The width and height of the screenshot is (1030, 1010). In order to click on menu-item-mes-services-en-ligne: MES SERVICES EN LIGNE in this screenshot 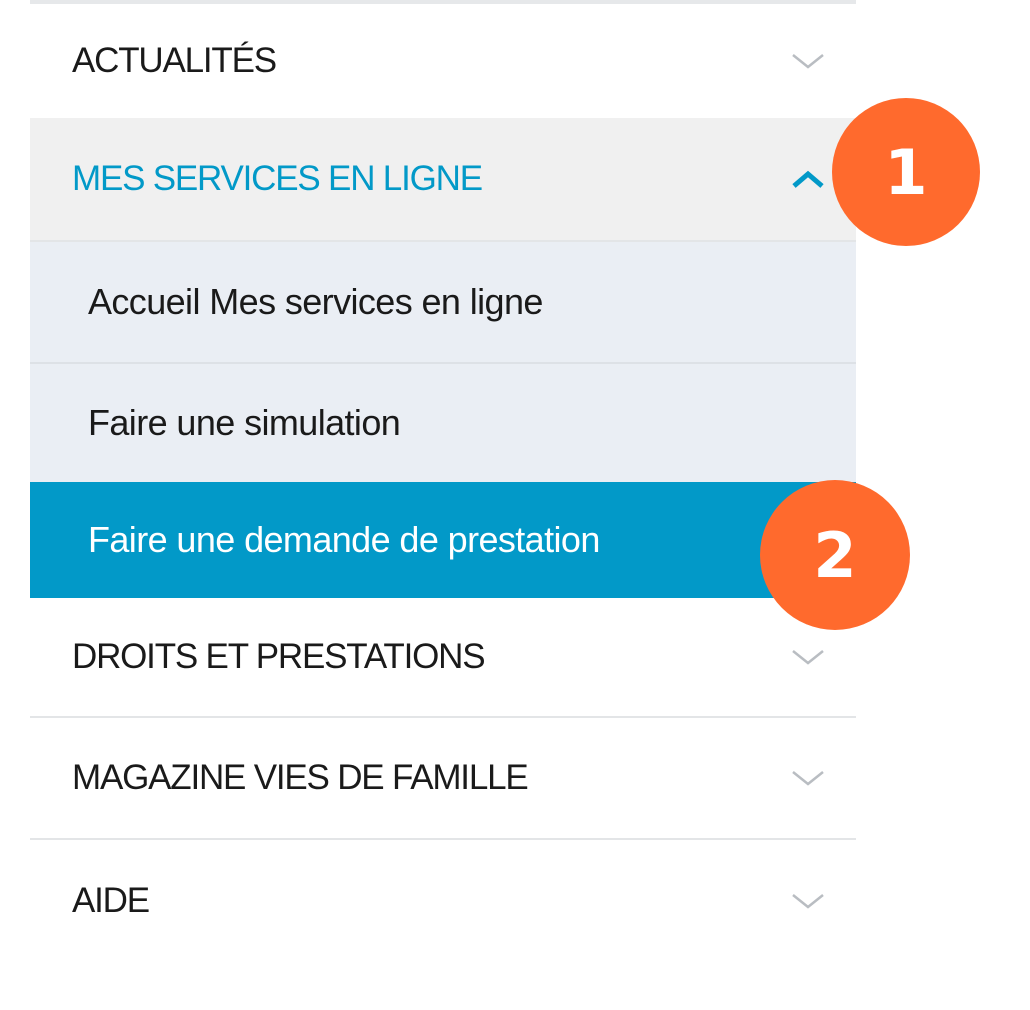, I will do `click(443, 179)`.